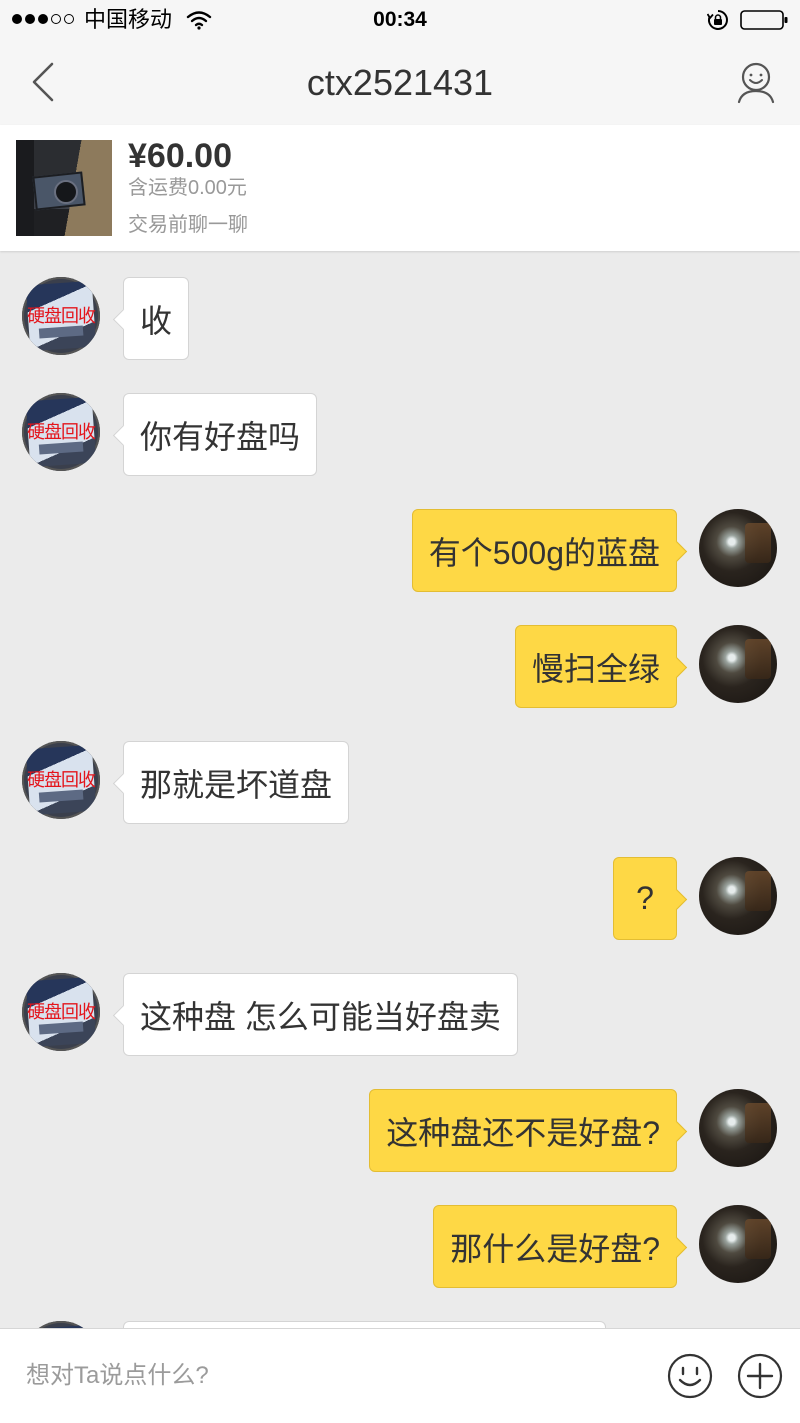 Image resolution: width=800 pixels, height=1423 pixels. Describe the element at coordinates (756, 82) in the screenshot. I see `user-smile-icon` at that location.